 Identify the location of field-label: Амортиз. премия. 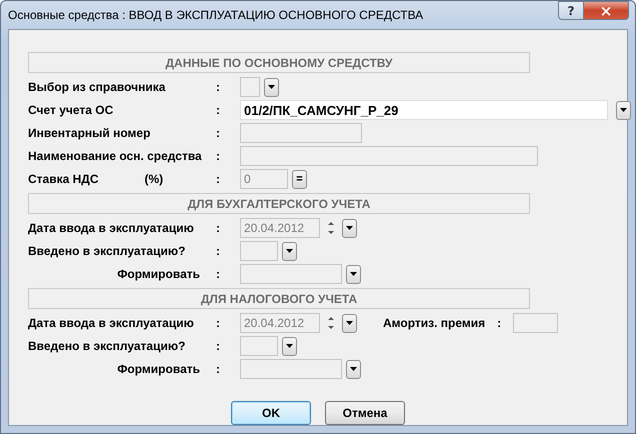
(434, 323).